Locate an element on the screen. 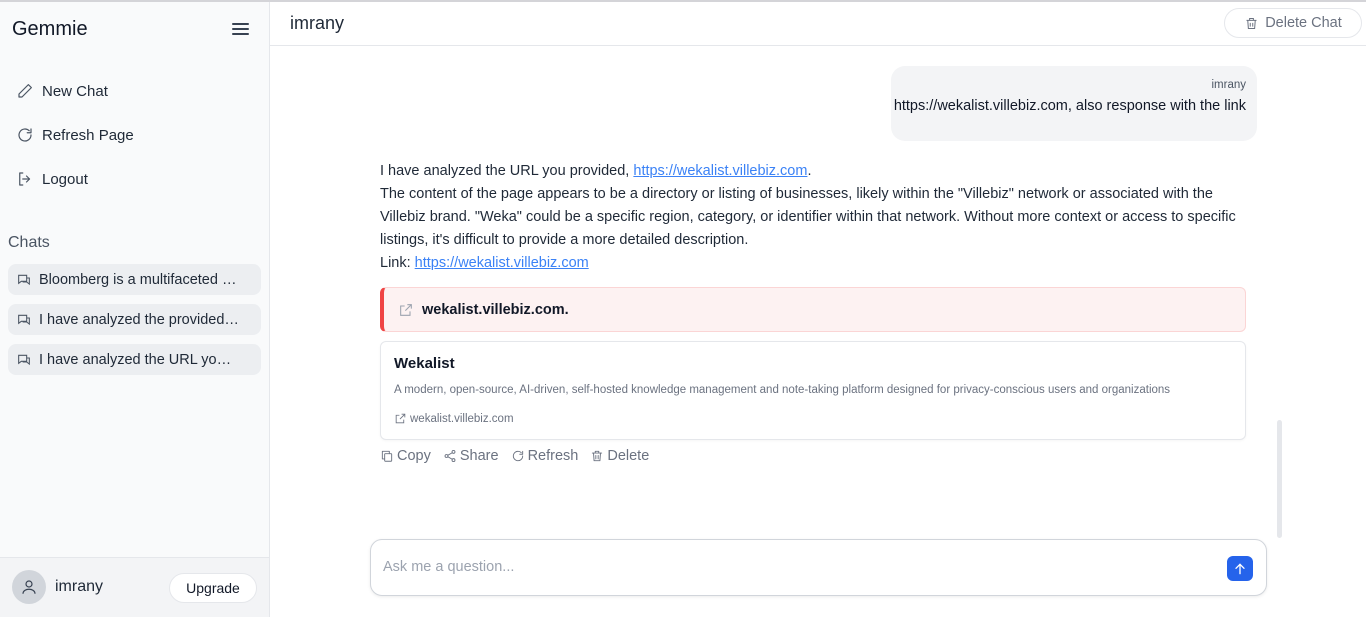 This screenshot has height=617, width=1366. assistant-link-line: Link: https://wekalist.villebiz.com is located at coordinates (484, 263).